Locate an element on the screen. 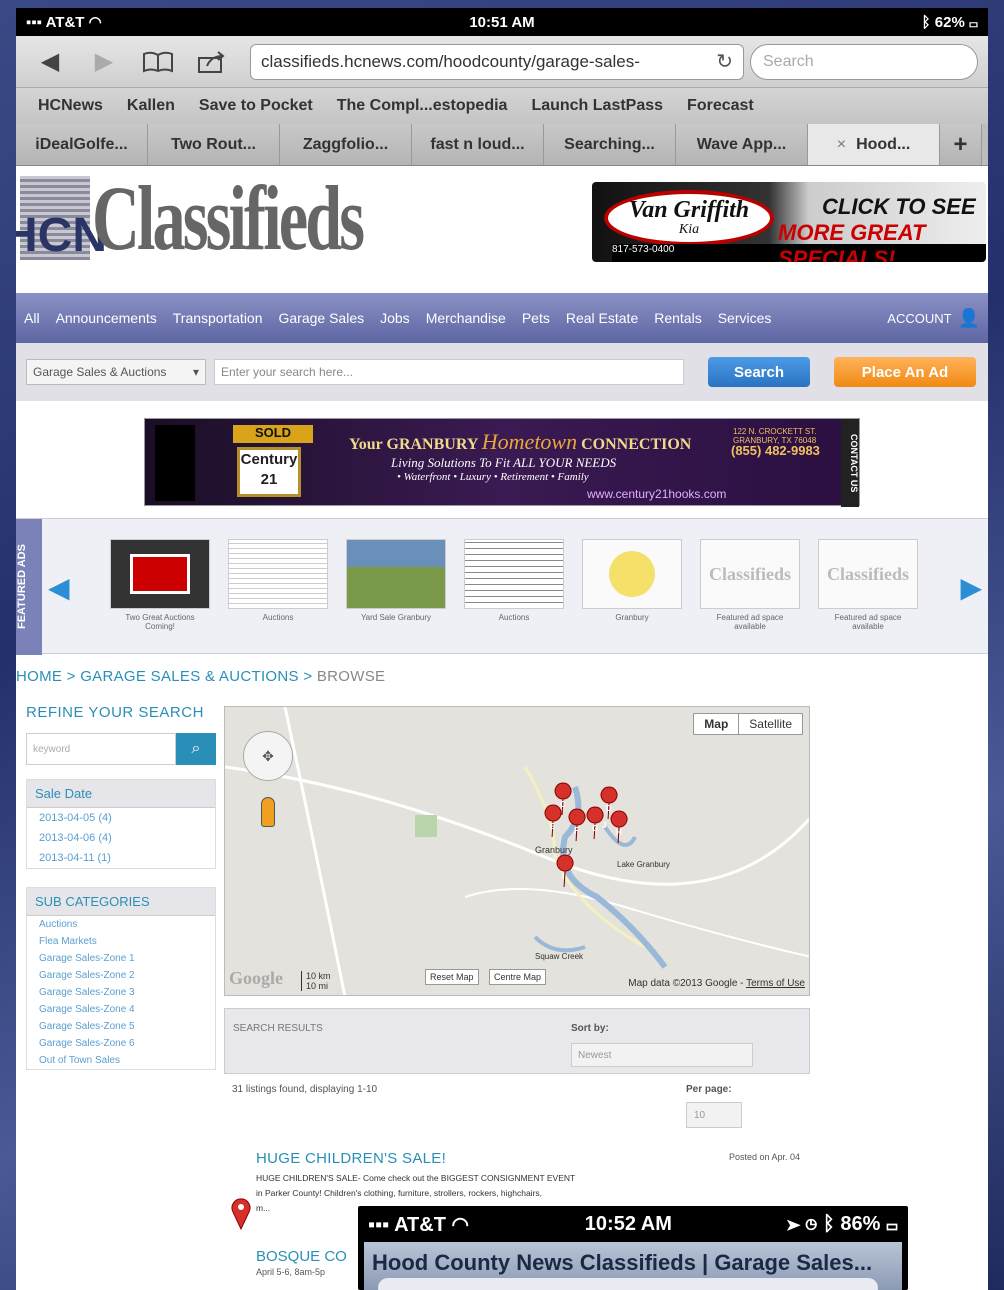 The width and height of the screenshot is (1004, 1290). bookmark-item: HCNews is located at coordinates (70, 106).